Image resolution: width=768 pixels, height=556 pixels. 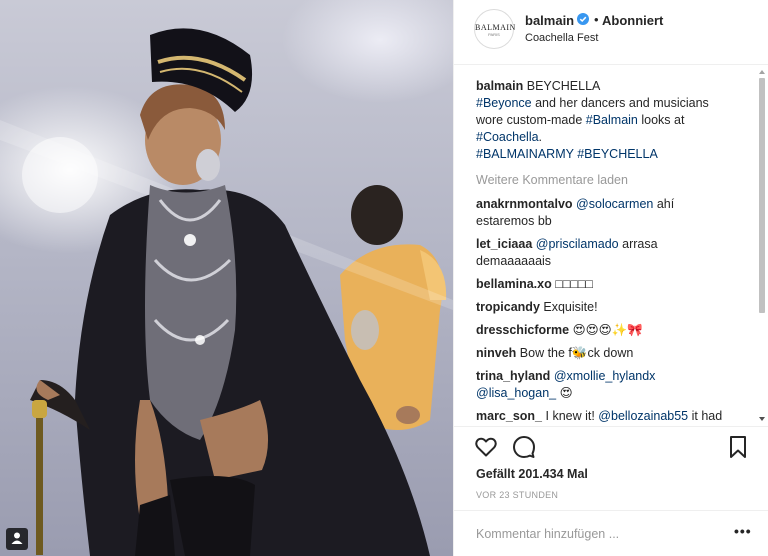 What do you see at coordinates (508, 307) in the screenshot?
I see `comment-username: tropicandy` at bounding box center [508, 307].